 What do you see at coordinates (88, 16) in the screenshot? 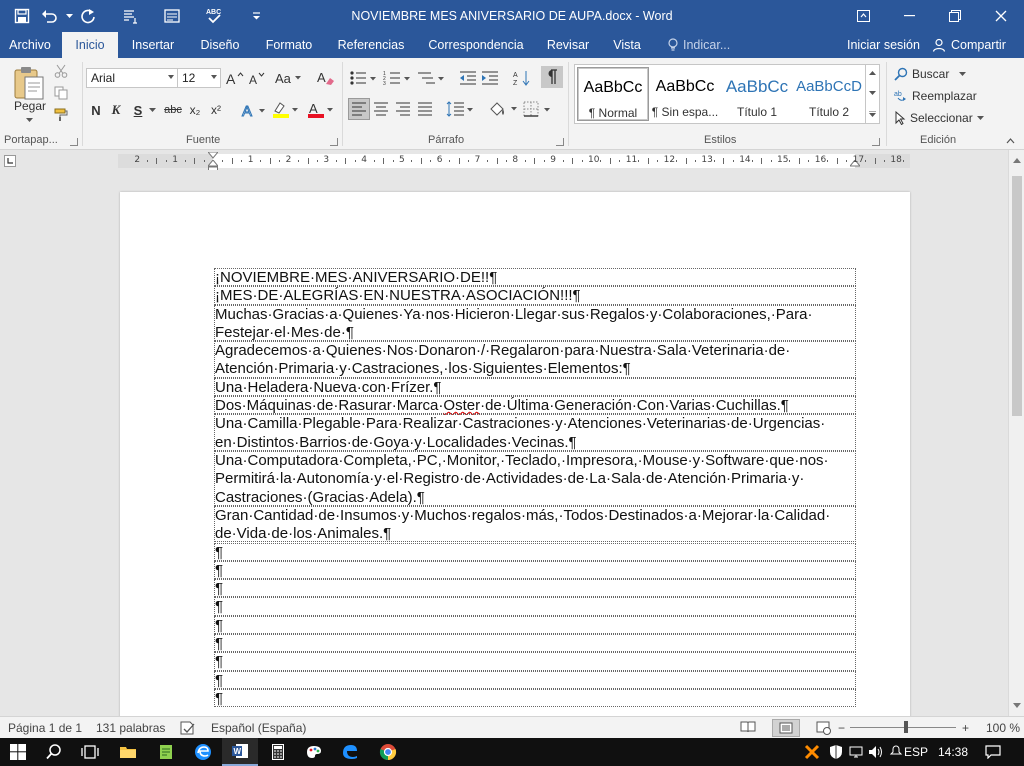
I see `redo-icon` at bounding box center [88, 16].